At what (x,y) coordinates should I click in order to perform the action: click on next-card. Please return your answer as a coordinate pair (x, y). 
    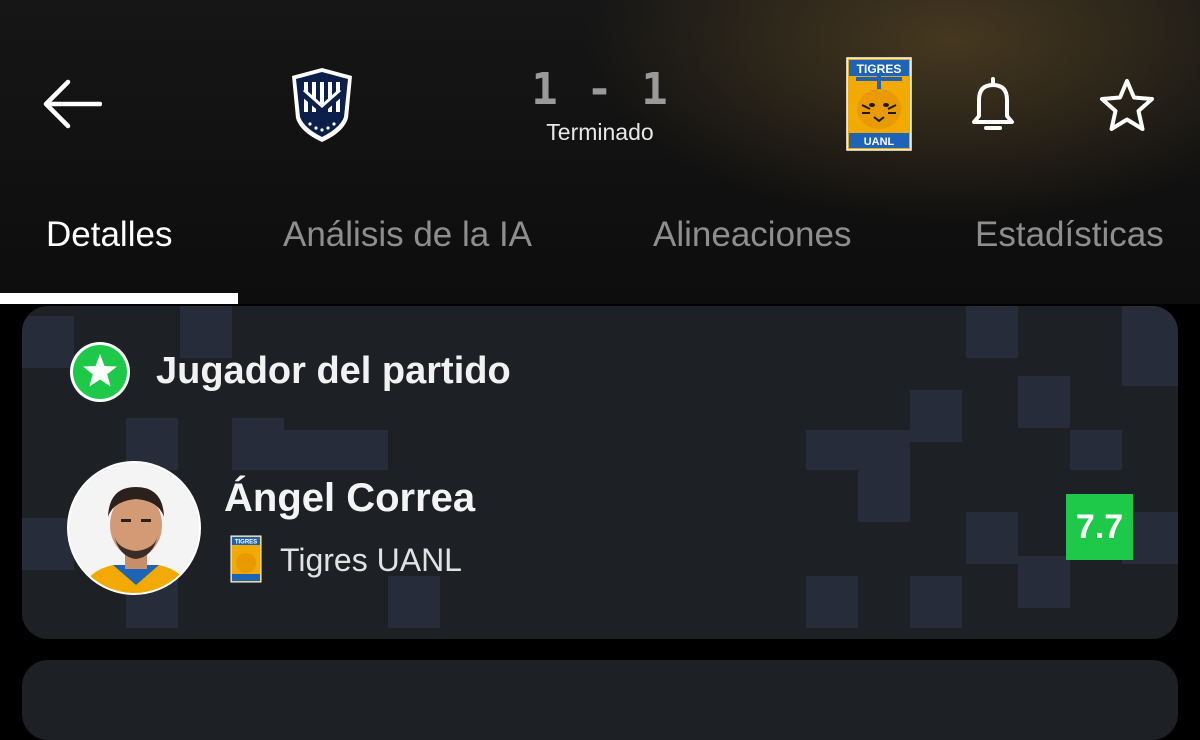
    Looking at the image, I should click on (600, 700).